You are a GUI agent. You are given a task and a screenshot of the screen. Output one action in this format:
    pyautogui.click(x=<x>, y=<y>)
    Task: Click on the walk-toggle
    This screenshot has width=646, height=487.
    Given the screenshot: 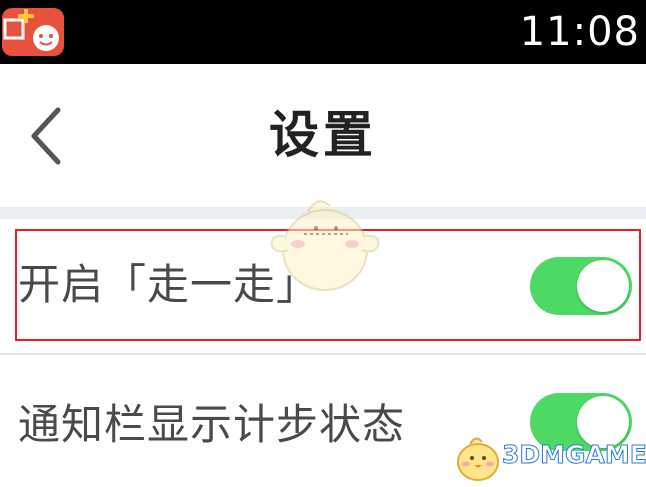 What is the action you would take?
    pyautogui.click(x=581, y=286)
    